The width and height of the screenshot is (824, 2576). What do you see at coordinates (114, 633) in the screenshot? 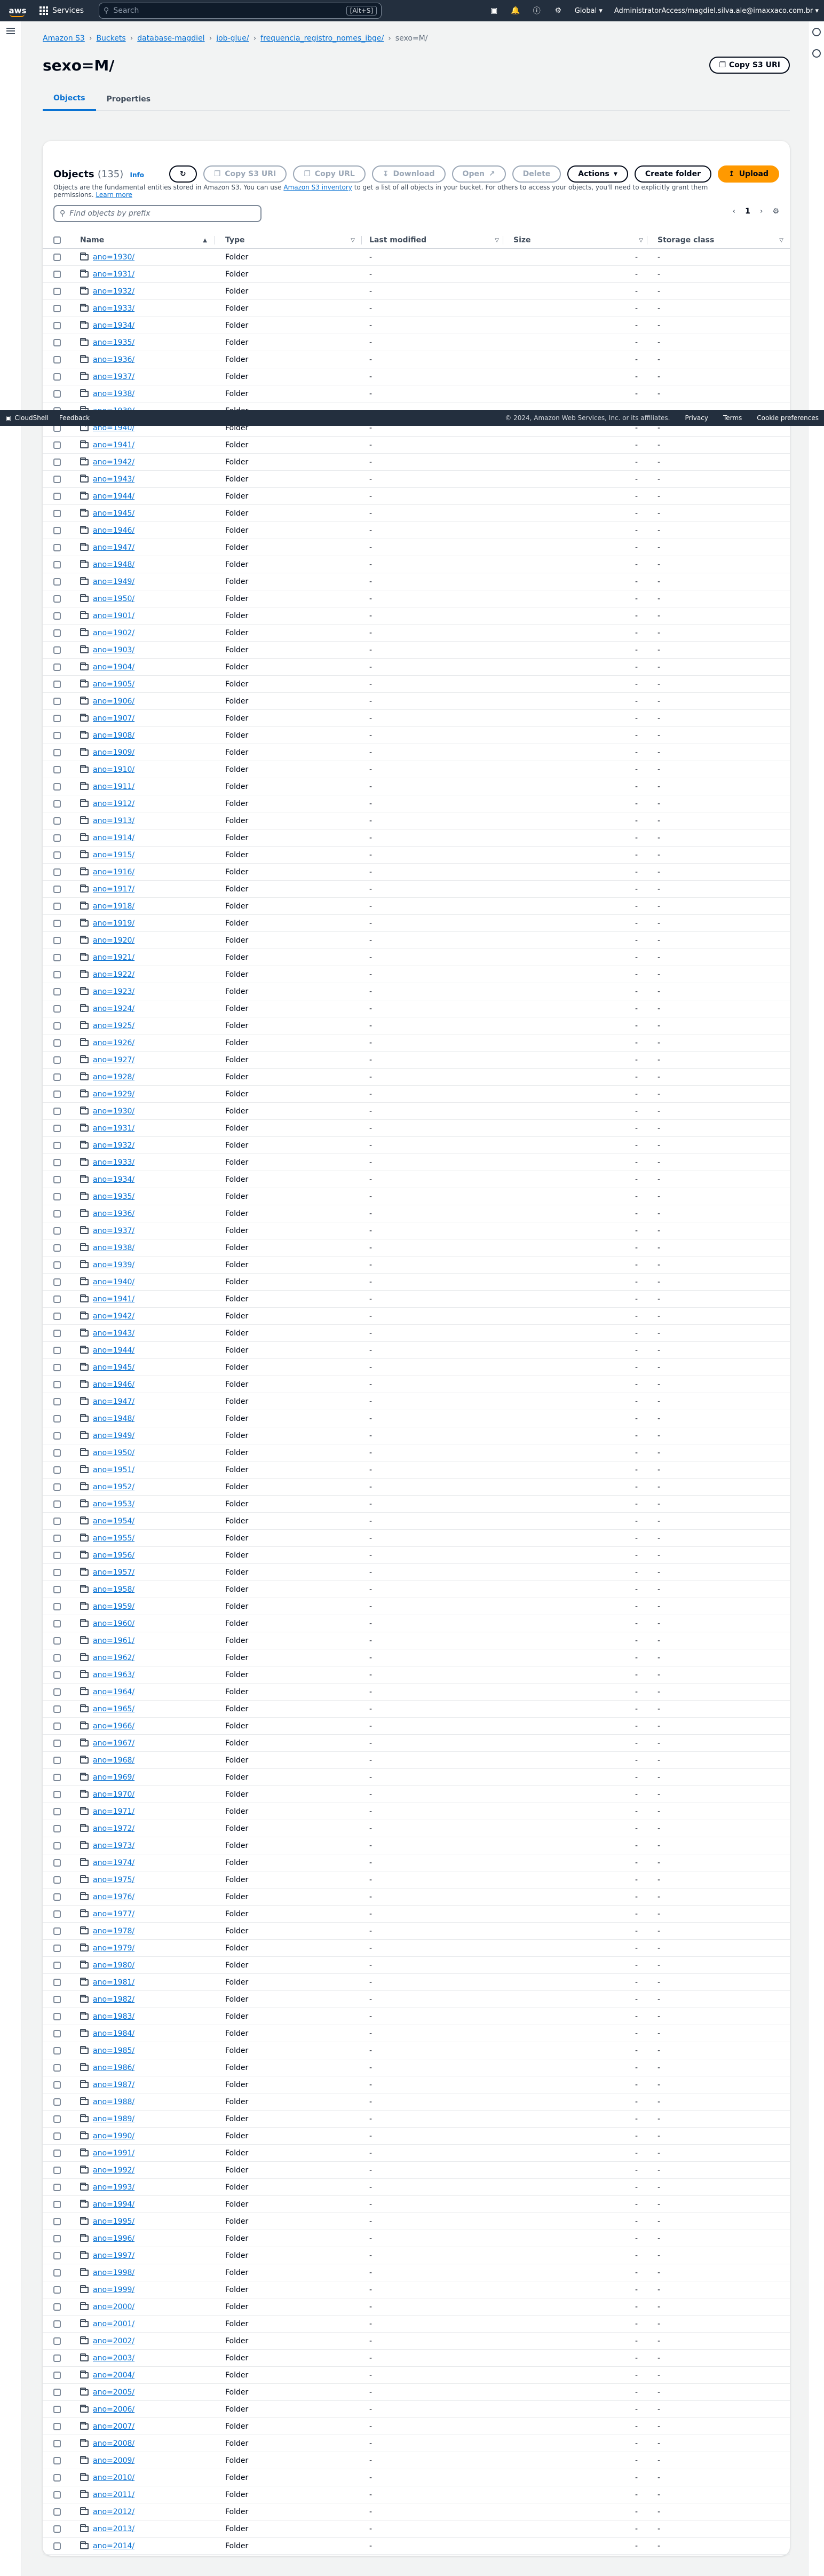
I see `object-name-link: ano=1902/` at bounding box center [114, 633].